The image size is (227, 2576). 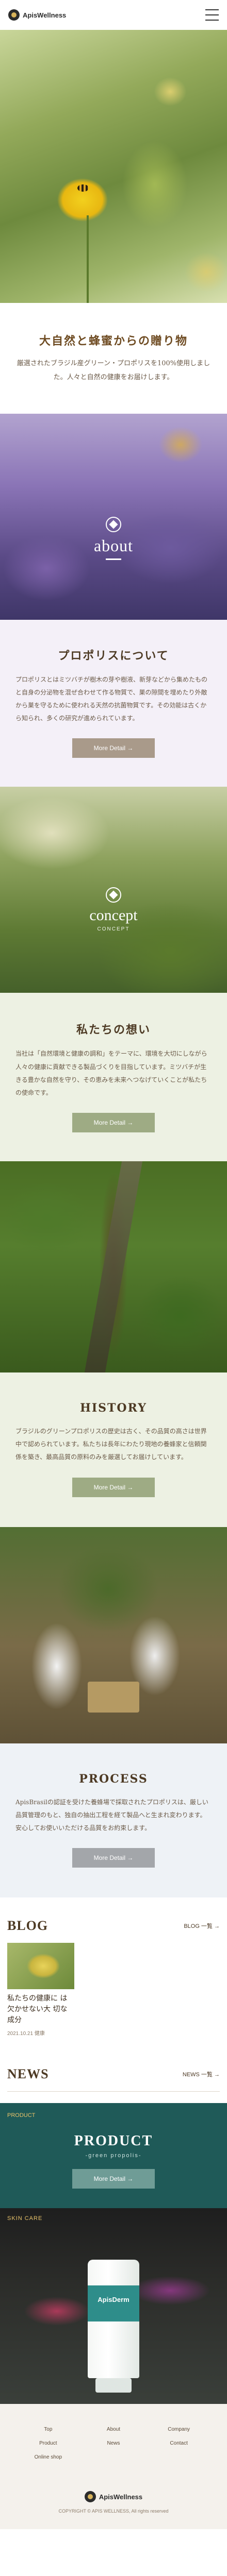 I want to click on news-section: NEWS NEWS 一覧 →, so click(x=113, y=2077).